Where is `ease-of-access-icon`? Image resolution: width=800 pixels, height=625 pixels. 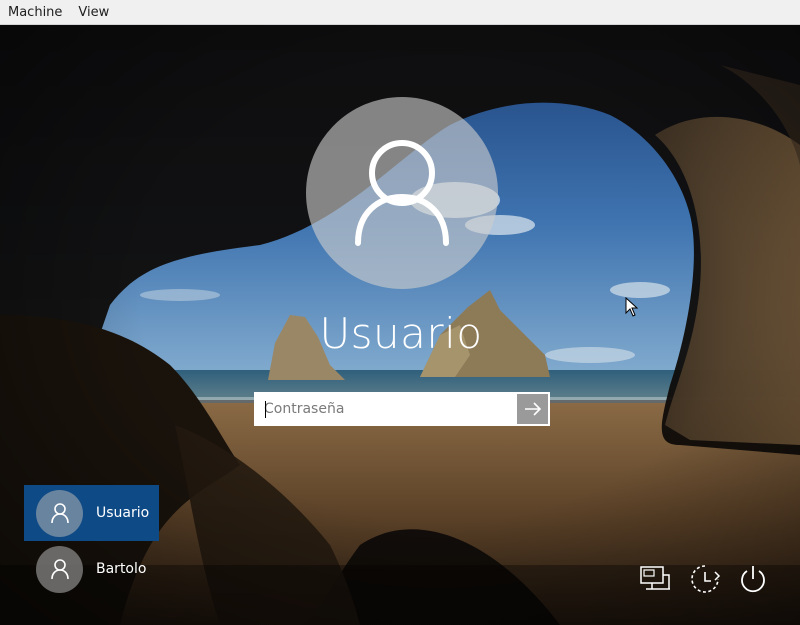
ease-of-access-icon is located at coordinates (705, 579).